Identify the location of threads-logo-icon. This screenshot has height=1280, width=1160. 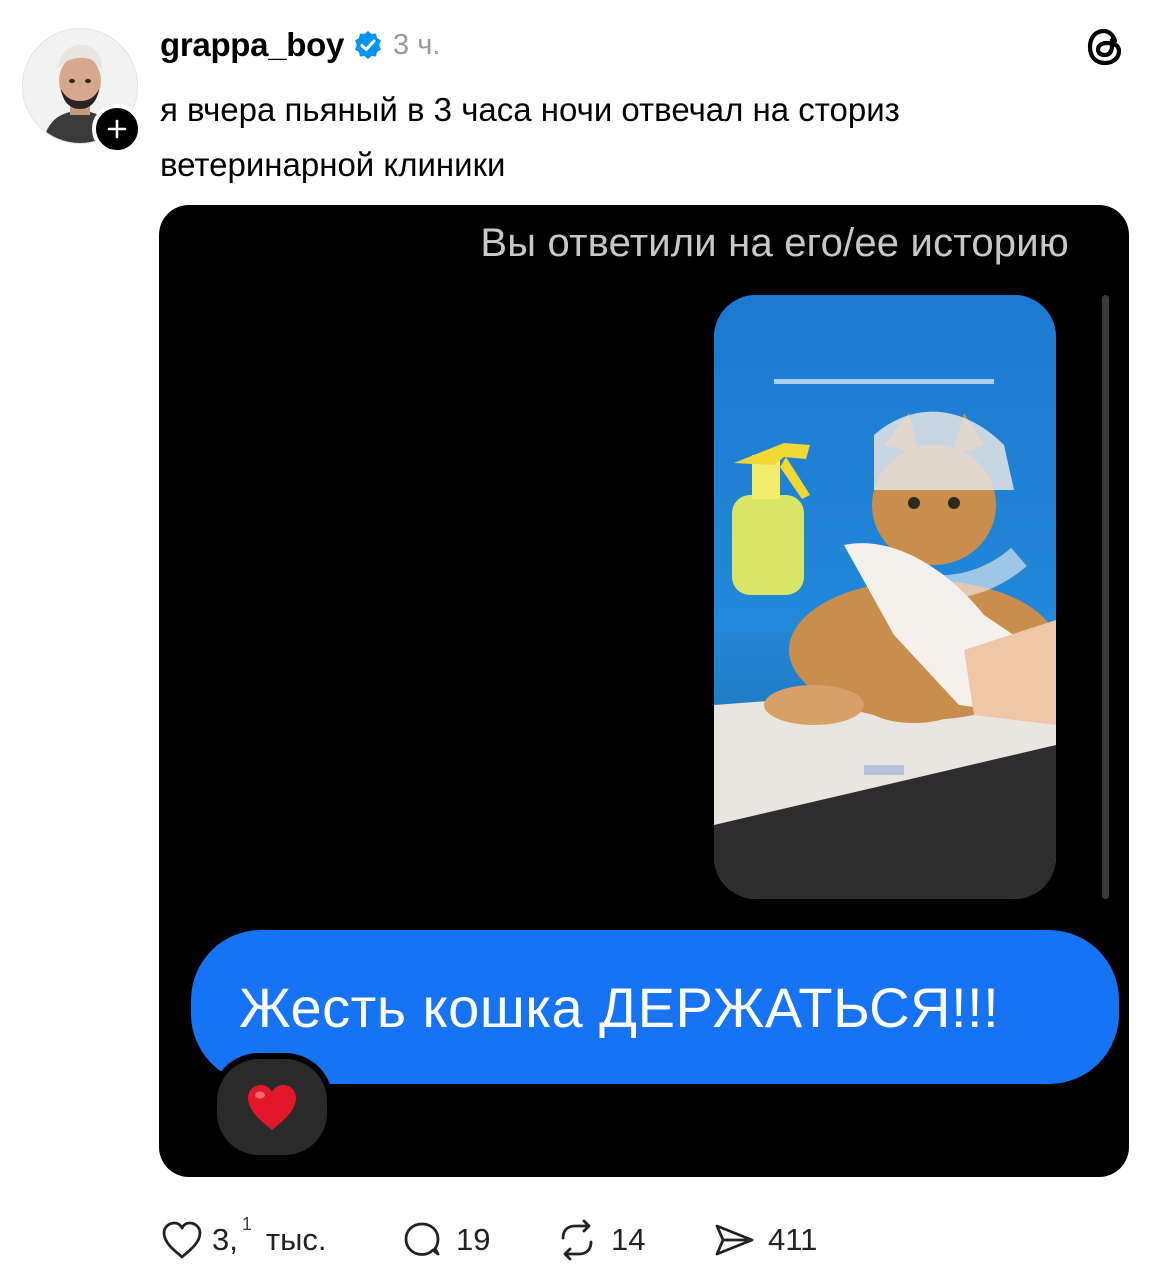
(1105, 47).